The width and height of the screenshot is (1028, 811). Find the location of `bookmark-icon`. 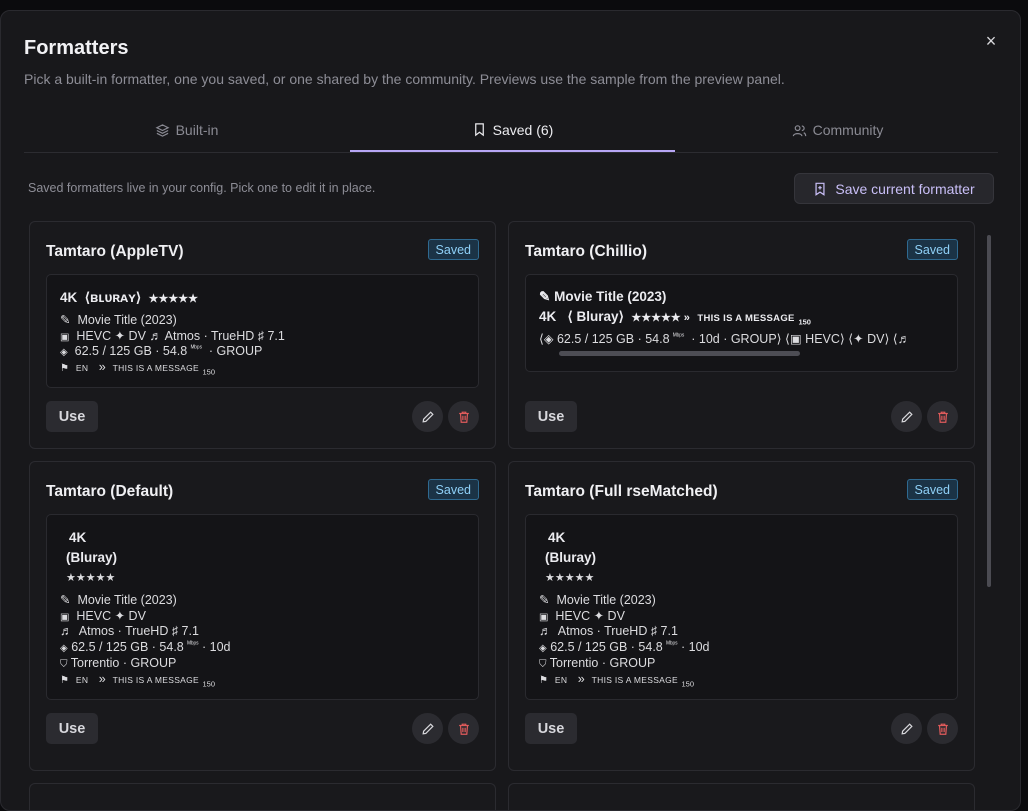

bookmark-icon is located at coordinates (479, 130).